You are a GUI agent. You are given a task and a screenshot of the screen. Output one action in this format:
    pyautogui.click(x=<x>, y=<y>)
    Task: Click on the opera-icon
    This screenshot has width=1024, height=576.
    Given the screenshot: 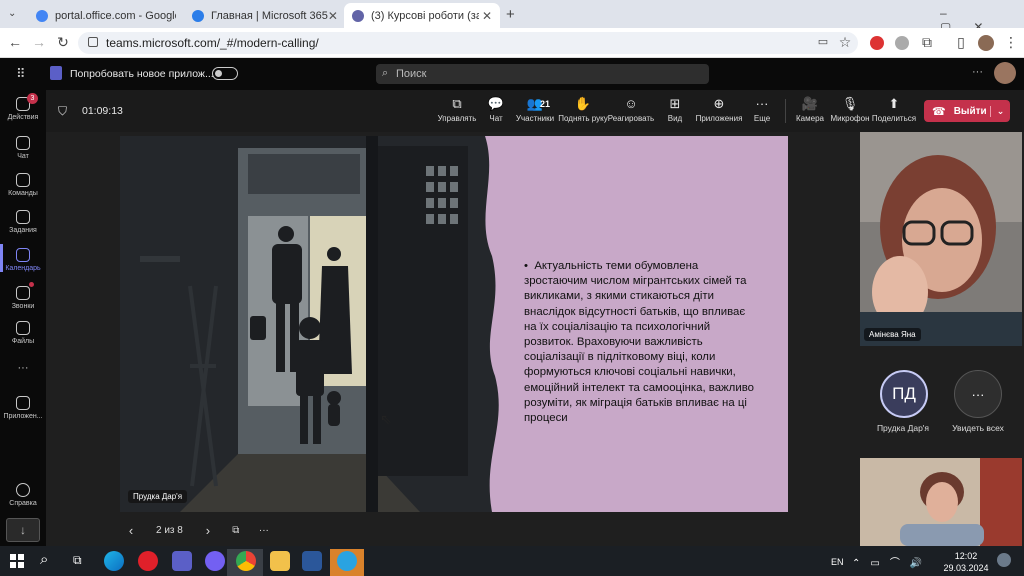 What is the action you would take?
    pyautogui.click(x=148, y=561)
    